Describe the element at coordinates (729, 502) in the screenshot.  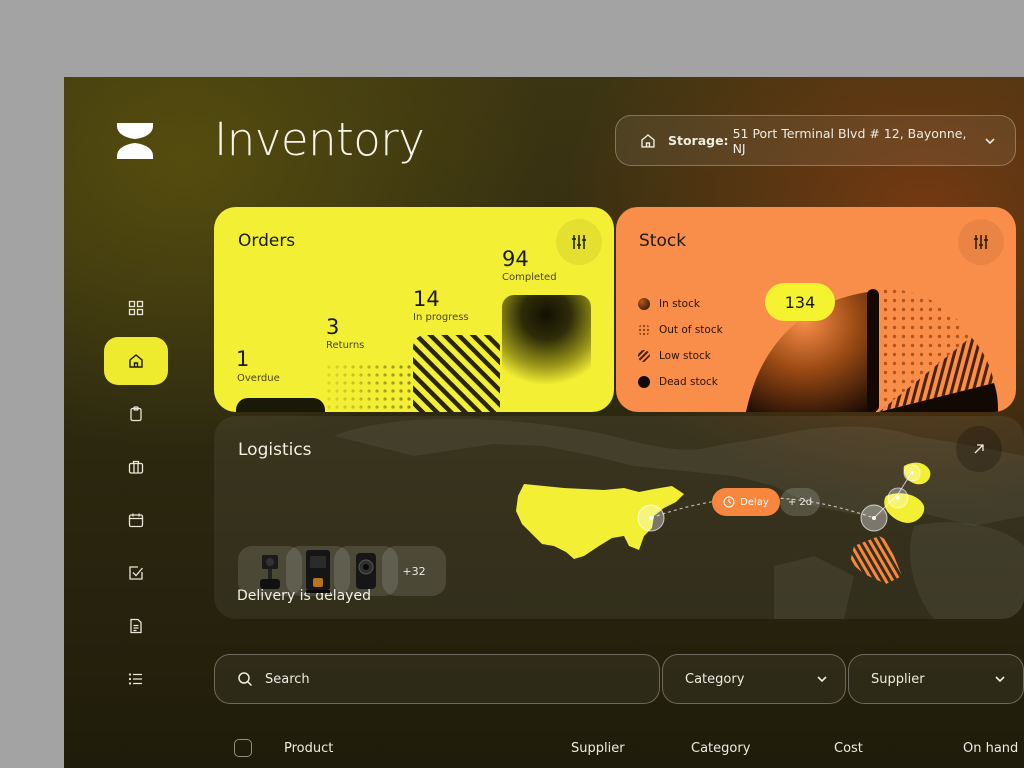
I see `clock-icon` at that location.